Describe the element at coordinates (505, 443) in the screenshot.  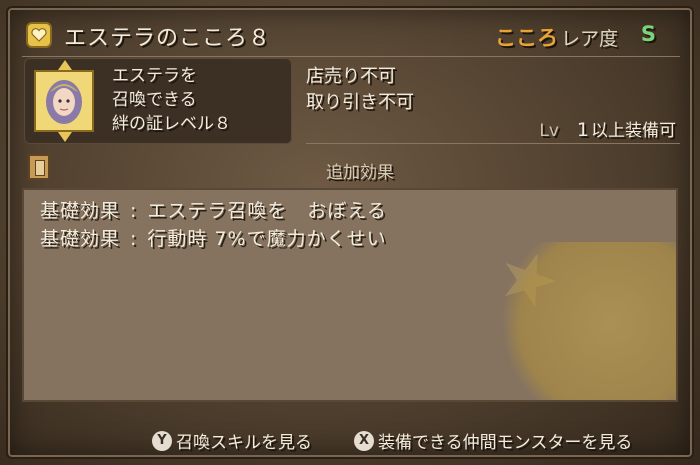
I see `equippable-monsters-label: 装備できる仲間モンスターを見る` at that location.